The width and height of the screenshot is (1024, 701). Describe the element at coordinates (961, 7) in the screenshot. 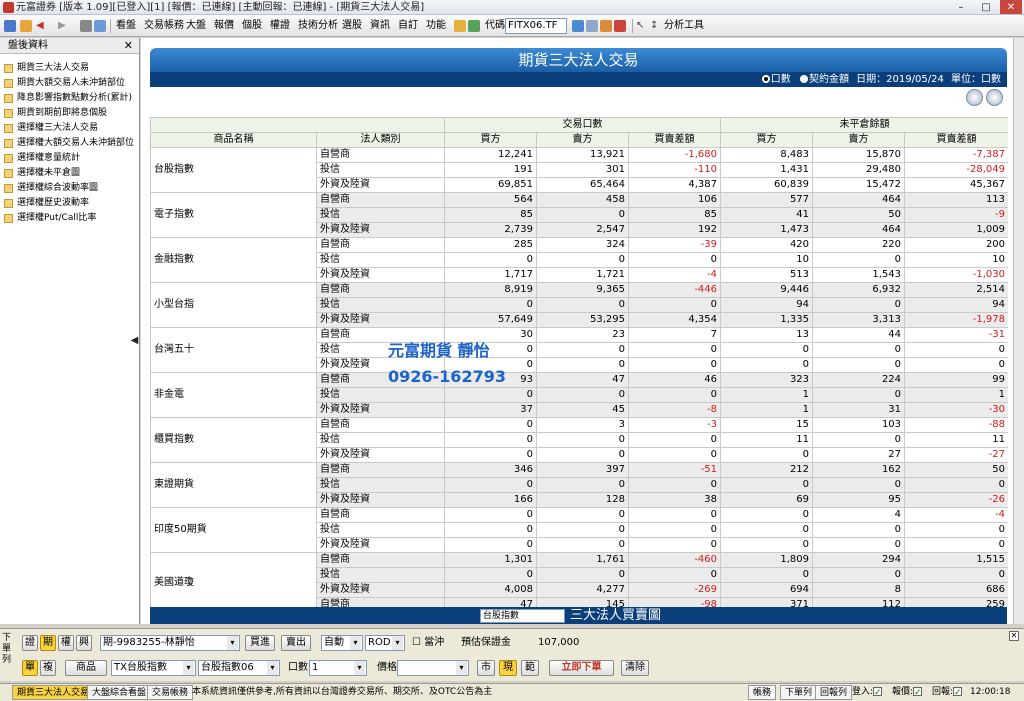

I see `minimize-icon: –` at that location.